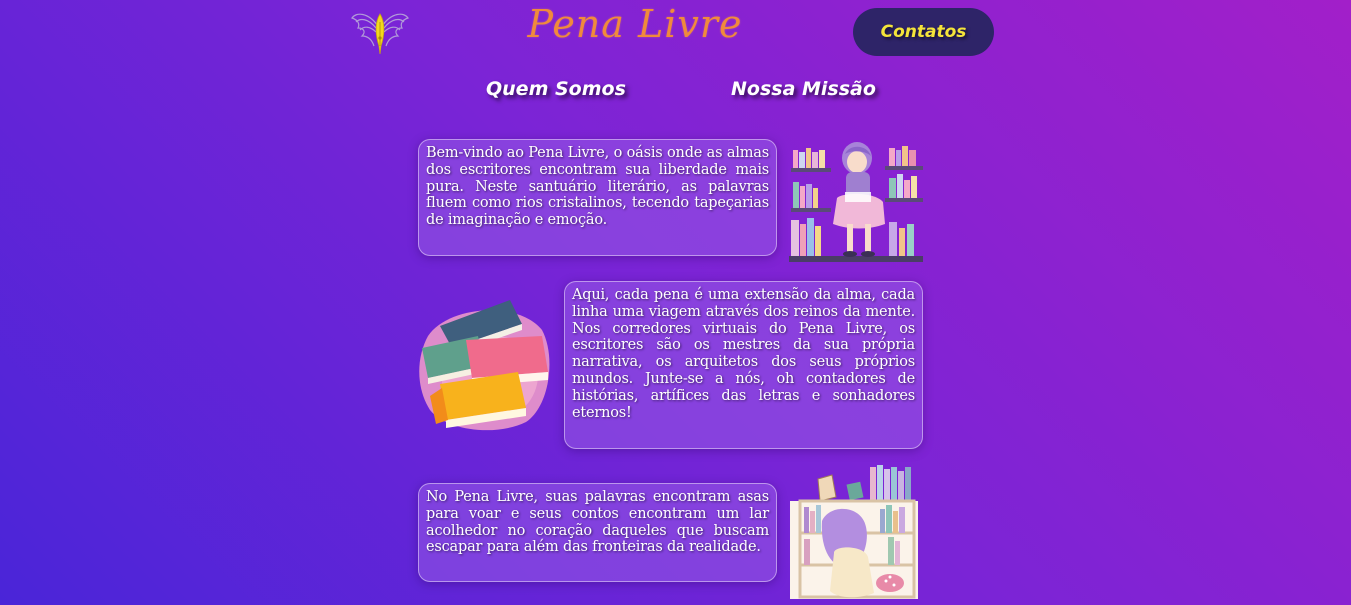 The height and width of the screenshot is (605, 1351). I want to click on nav-link-quem-somos: Quem Somos, so click(556, 93).